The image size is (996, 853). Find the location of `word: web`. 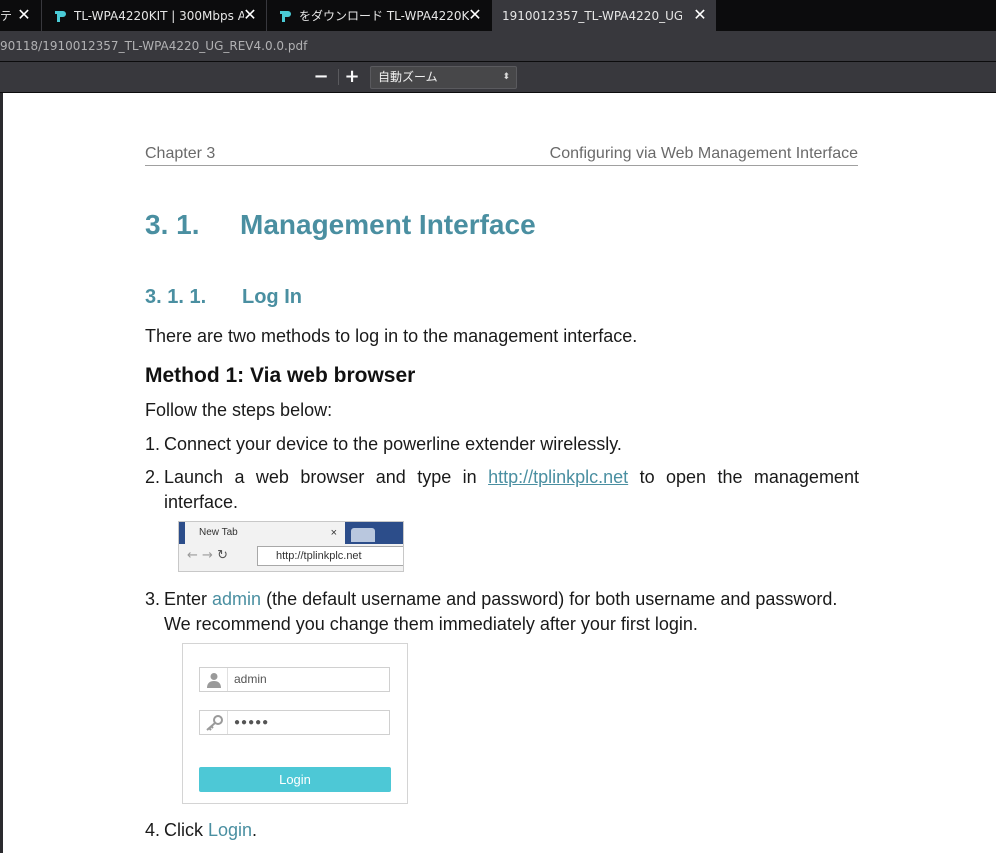

word: web is located at coordinates (272, 477).